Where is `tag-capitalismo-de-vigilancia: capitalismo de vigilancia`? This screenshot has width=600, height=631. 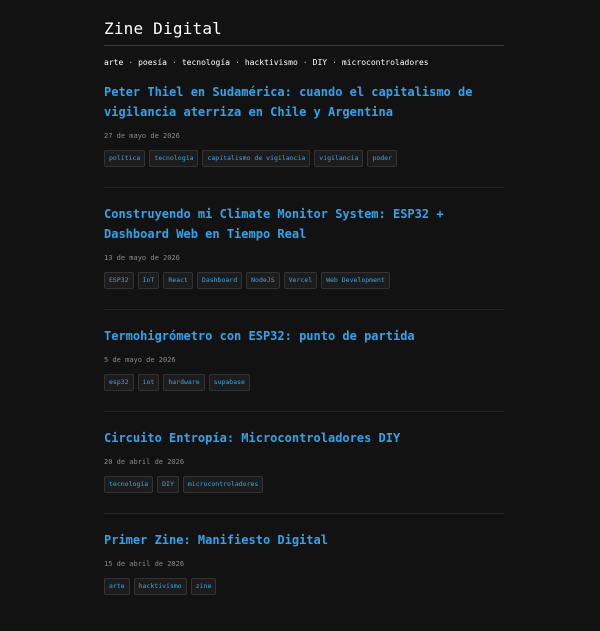 tag-capitalismo-de-vigilancia: capitalismo de vigilancia is located at coordinates (256, 158).